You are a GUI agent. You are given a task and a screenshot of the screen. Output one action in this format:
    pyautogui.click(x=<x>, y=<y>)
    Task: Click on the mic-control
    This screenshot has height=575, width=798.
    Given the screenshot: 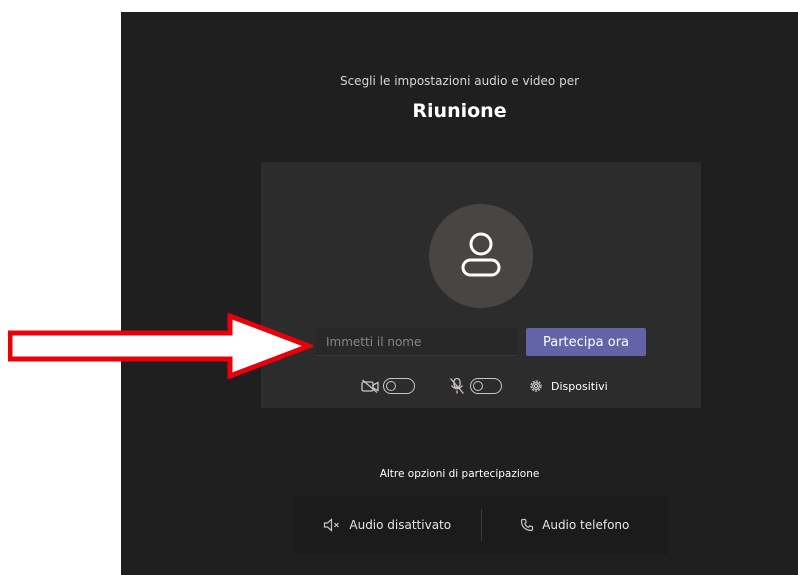 What is the action you would take?
    pyautogui.click(x=475, y=386)
    